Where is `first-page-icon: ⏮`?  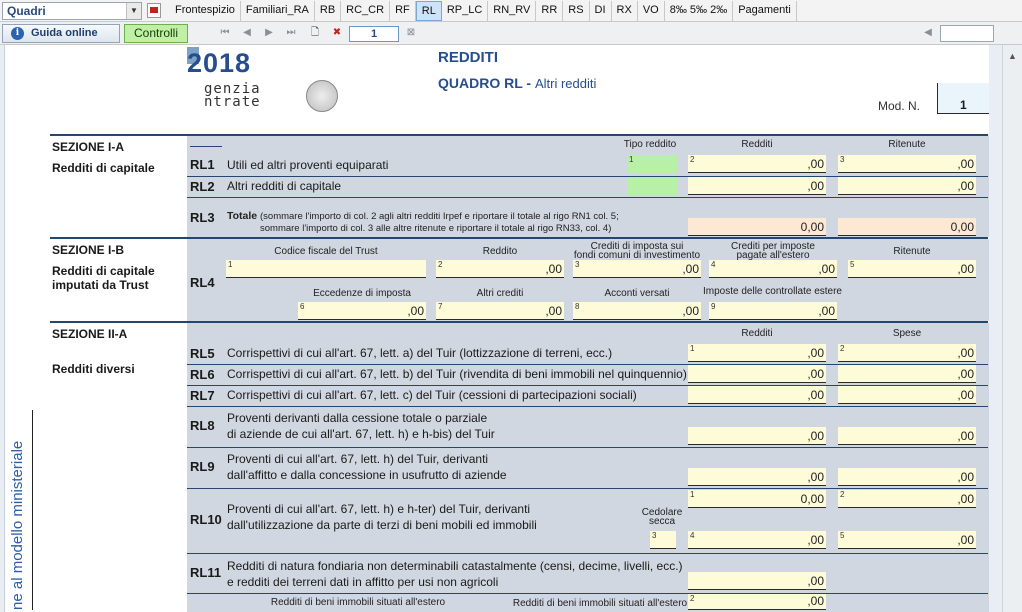
first-page-icon: ⏮ is located at coordinates (225, 33).